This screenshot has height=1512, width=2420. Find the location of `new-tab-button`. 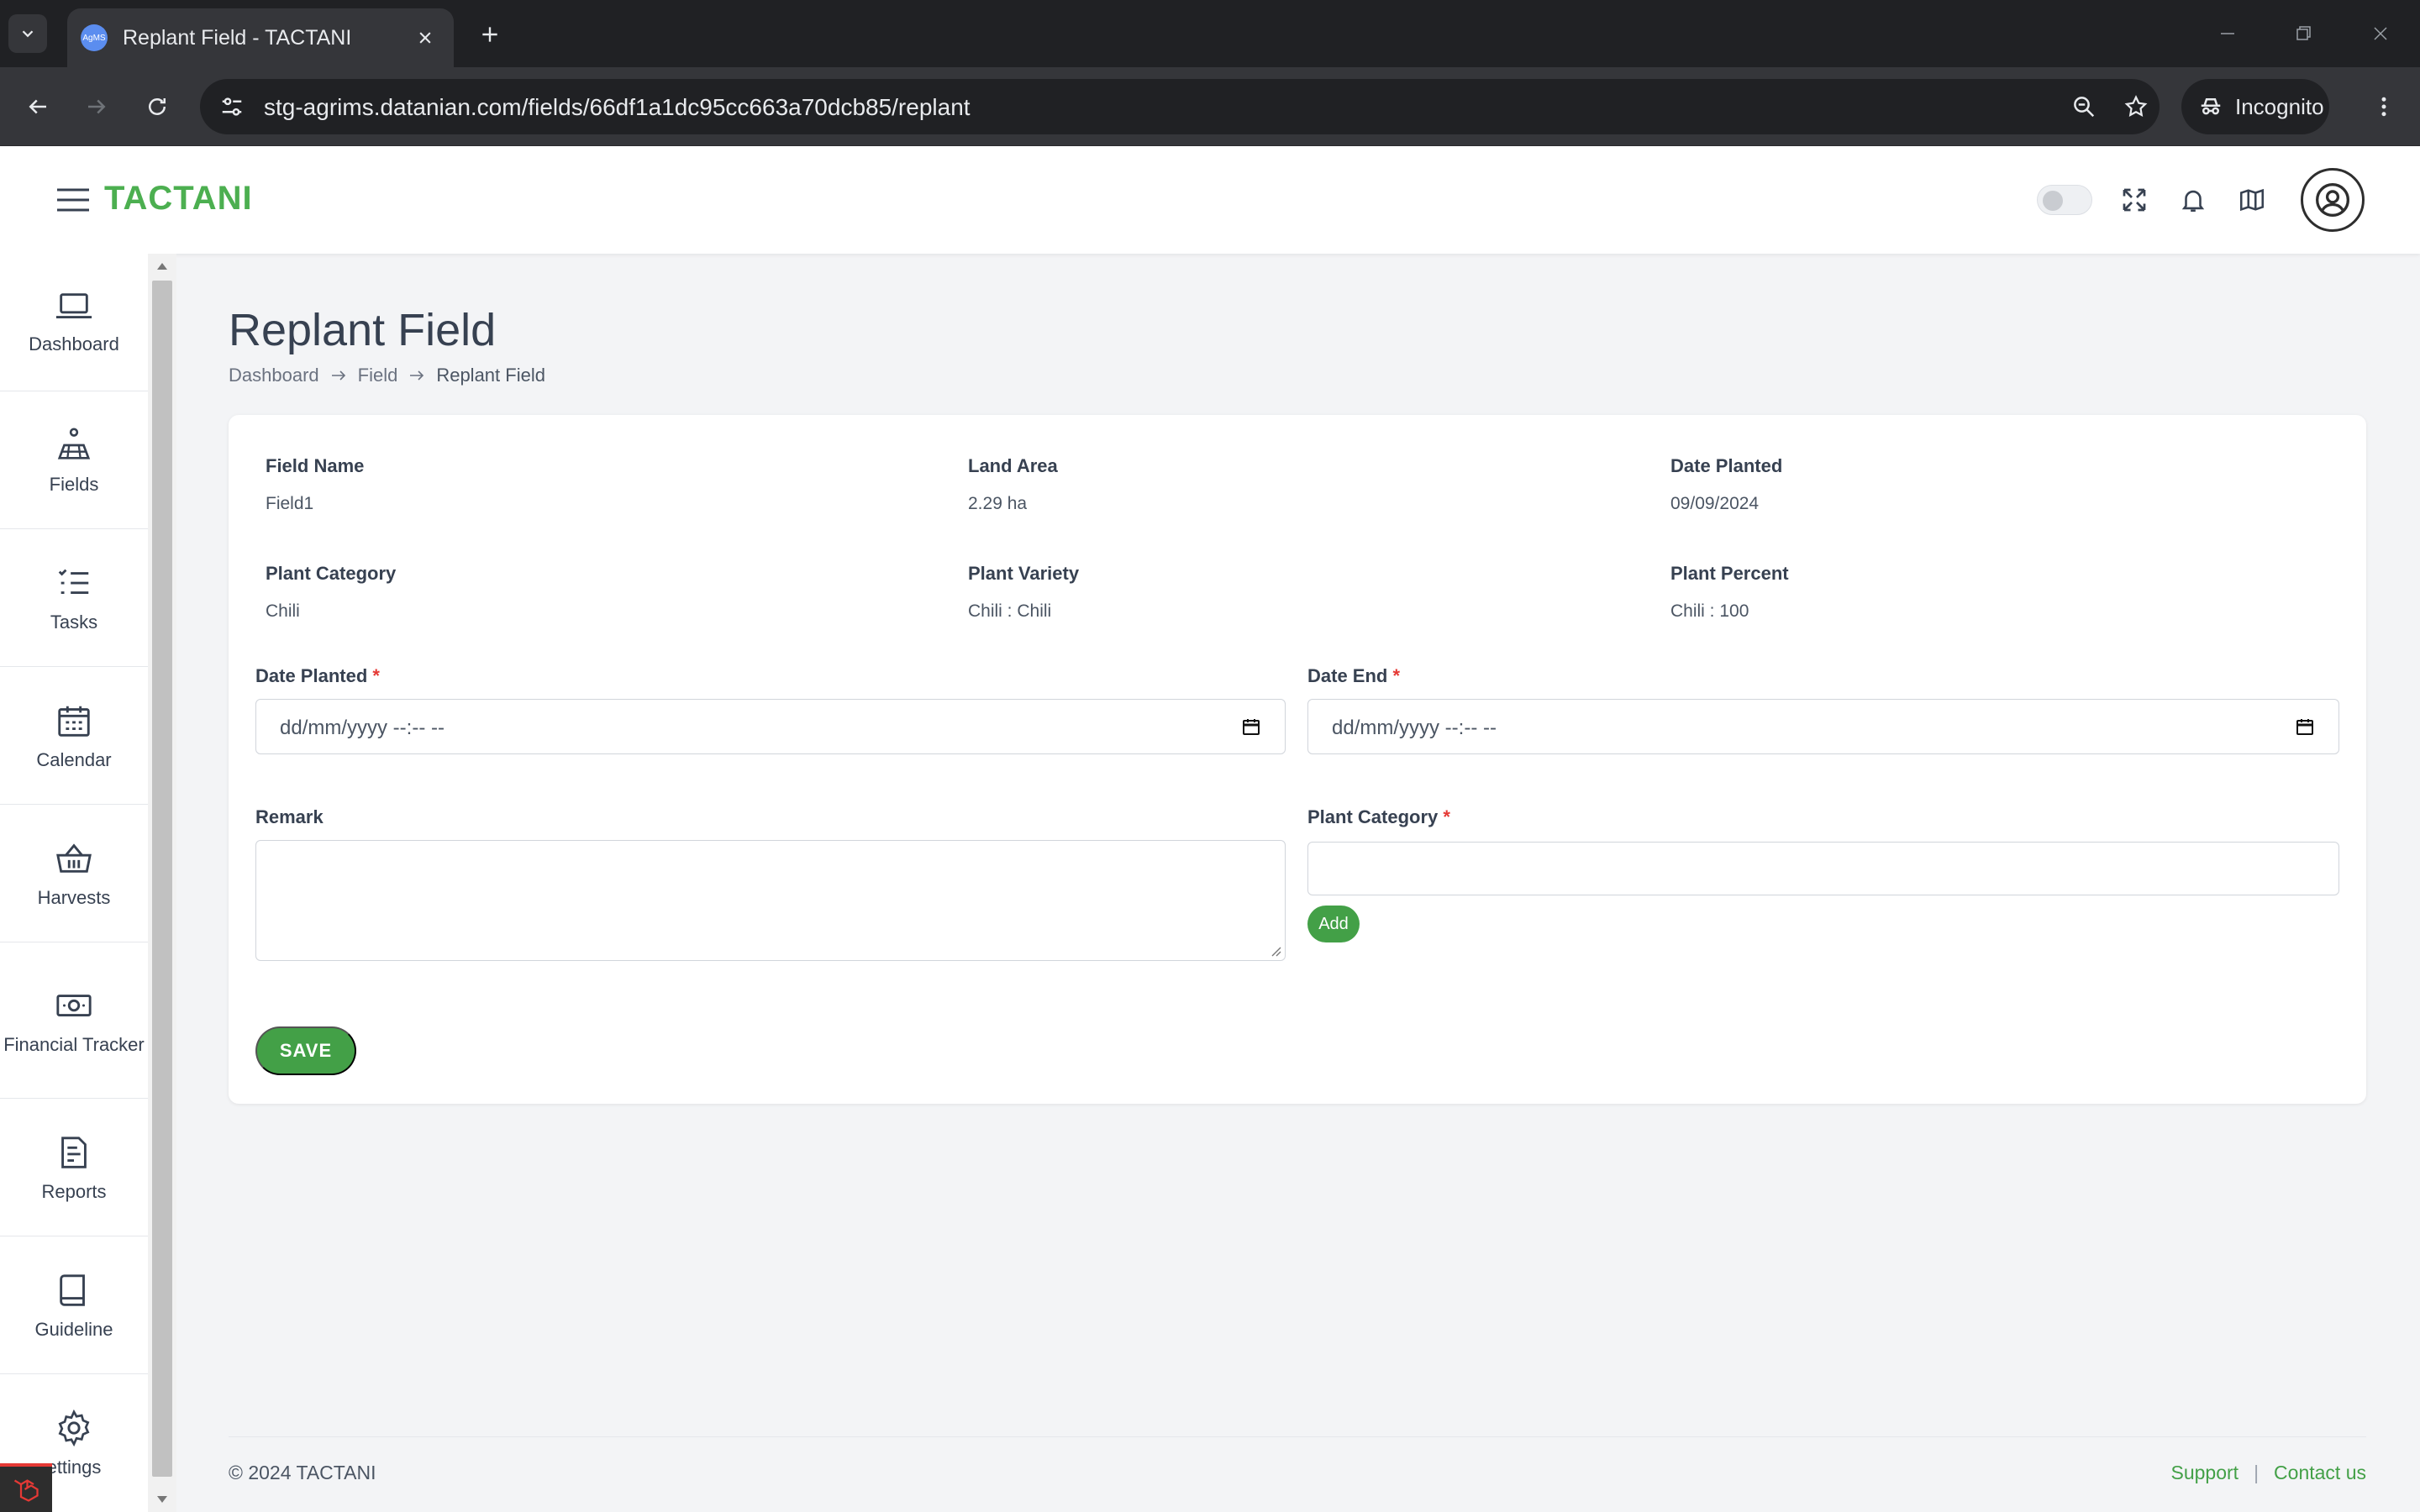

new-tab-button is located at coordinates (490, 34).